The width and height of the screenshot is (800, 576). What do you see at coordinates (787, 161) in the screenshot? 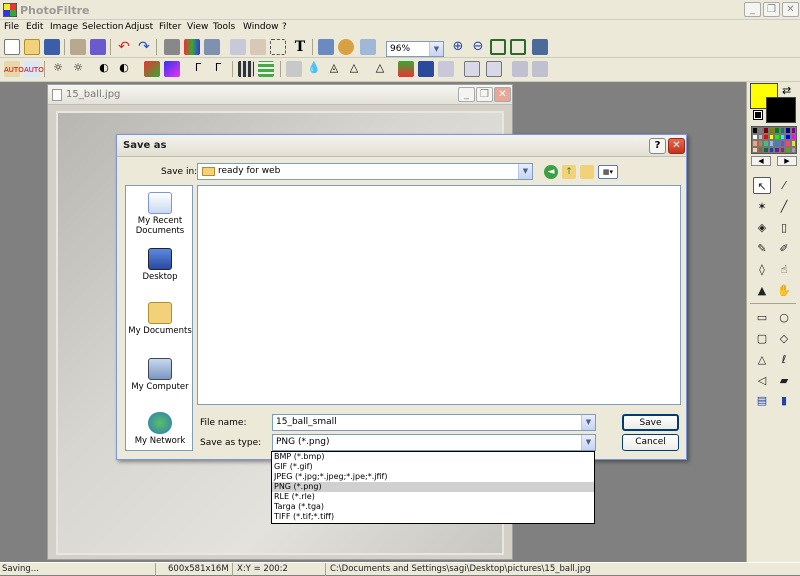
I see `palette-next-button: ▶` at bounding box center [787, 161].